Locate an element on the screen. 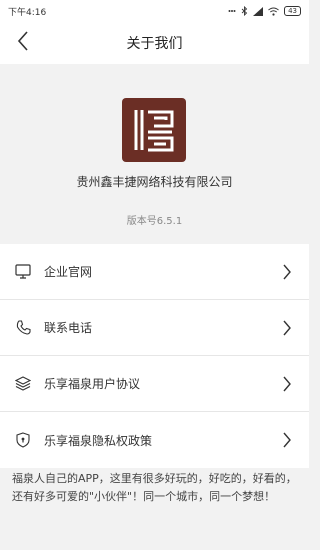  wifi-icon is located at coordinates (273, 11).